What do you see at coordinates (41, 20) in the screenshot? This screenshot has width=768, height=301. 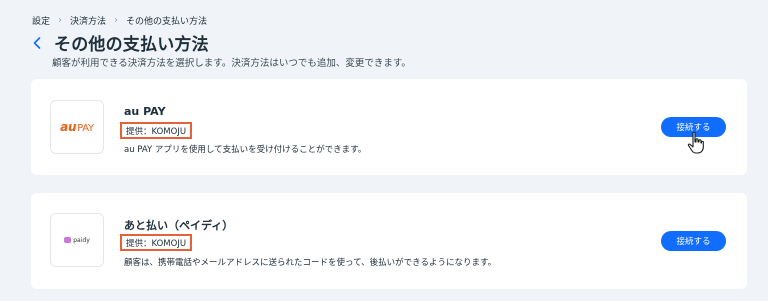 I see `breadcrumb-settings: 設定` at bounding box center [41, 20].